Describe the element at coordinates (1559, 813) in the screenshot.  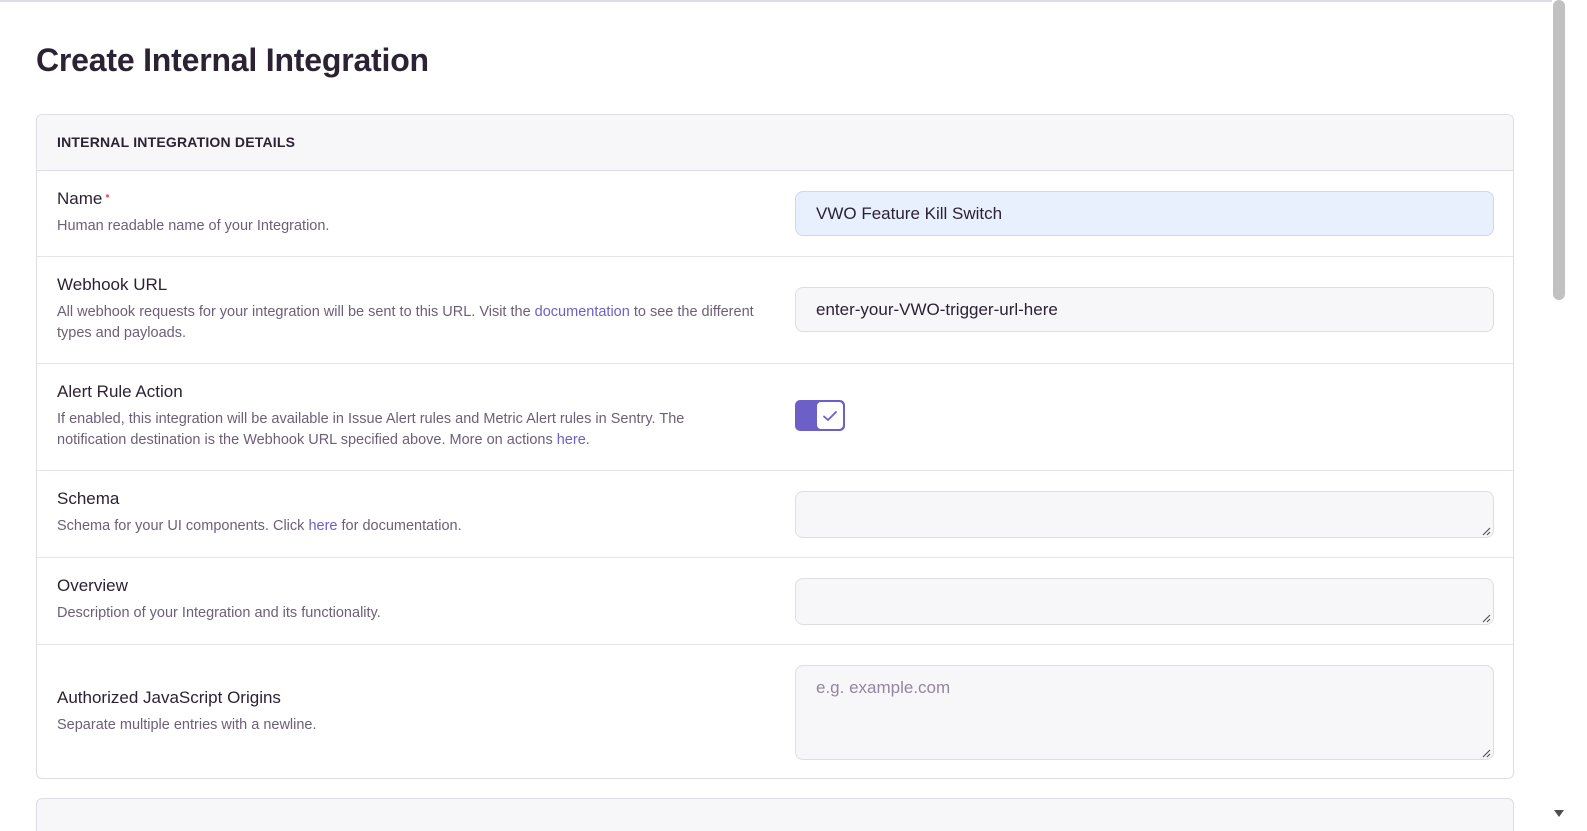
I see `scroll-down-arrow-icon` at that location.